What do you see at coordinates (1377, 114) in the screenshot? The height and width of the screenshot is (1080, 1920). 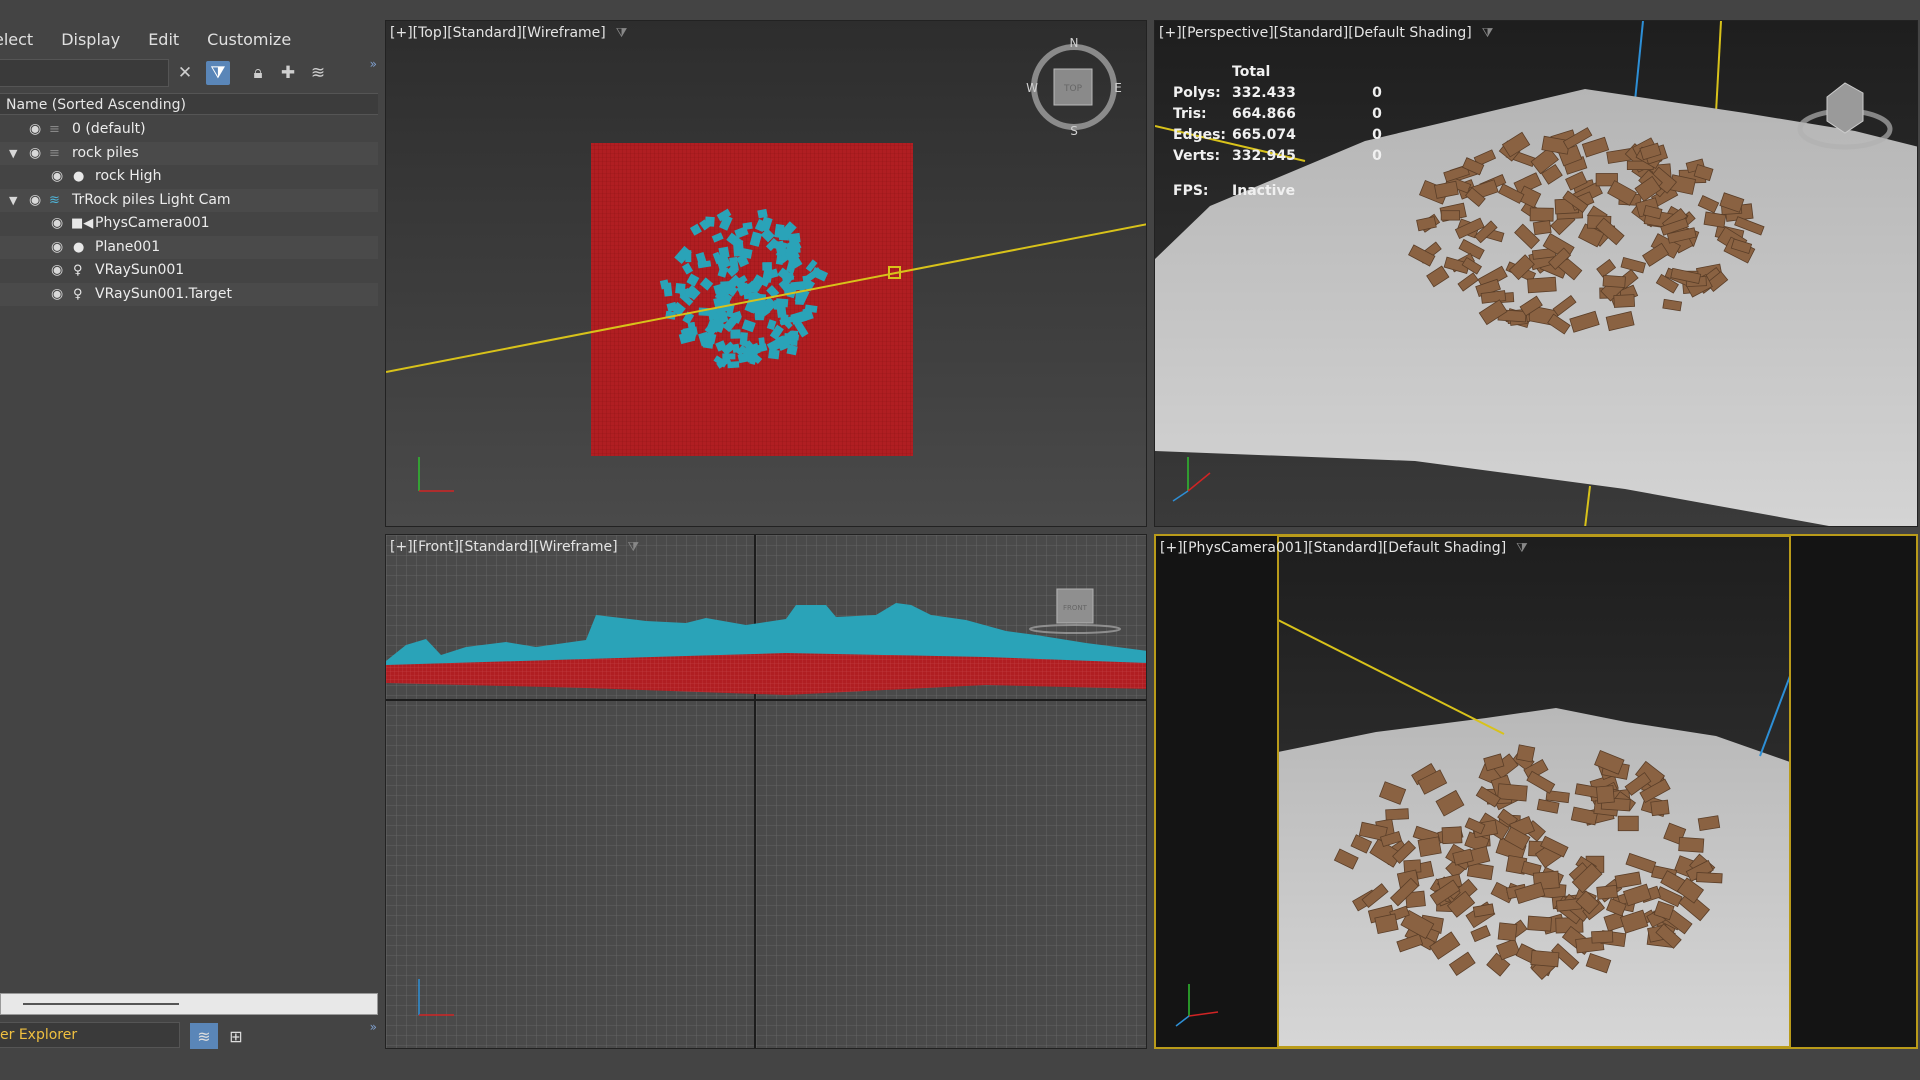 I see `stats-tris-selected: 0` at bounding box center [1377, 114].